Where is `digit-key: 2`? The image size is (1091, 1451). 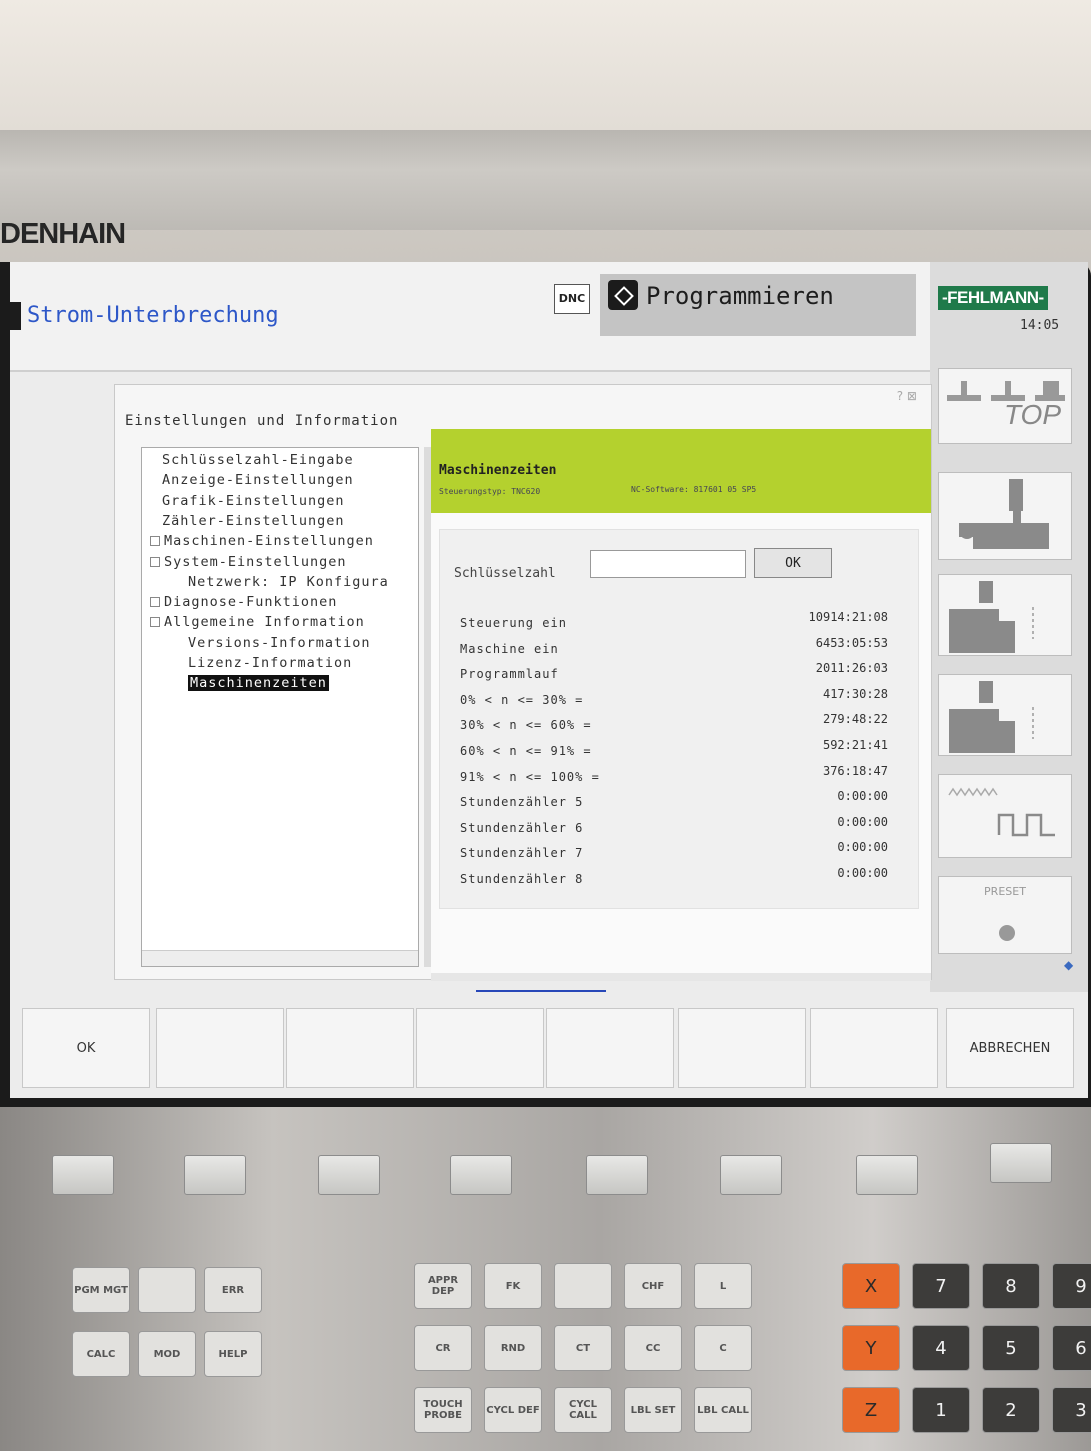
digit-key: 2 is located at coordinates (1011, 1410).